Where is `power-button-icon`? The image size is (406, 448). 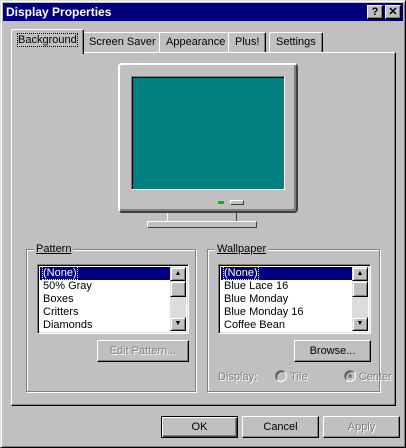
power-button-icon is located at coordinates (237, 202).